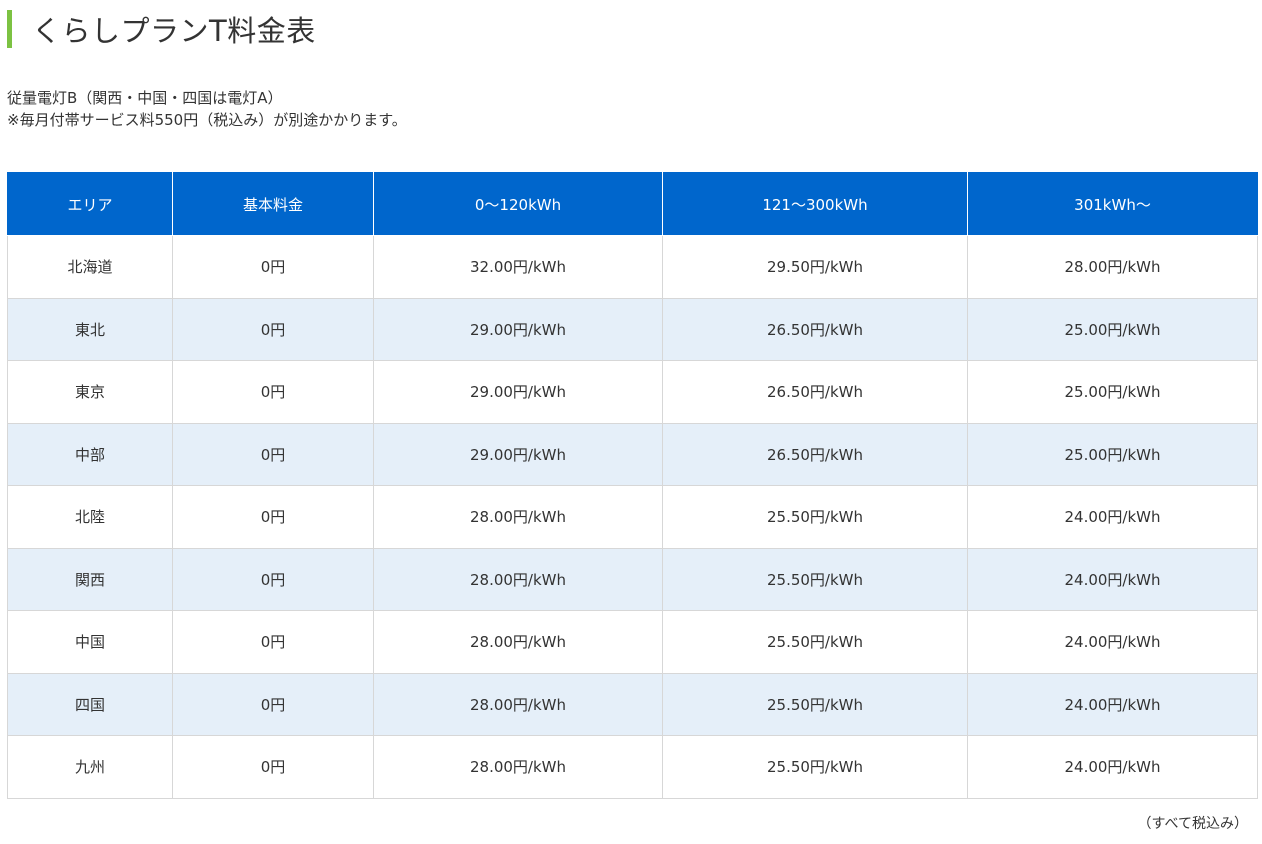 This screenshot has height=844, width=1262. What do you see at coordinates (273, 204) in the screenshot?
I see `header-base-fee: 基本料金` at bounding box center [273, 204].